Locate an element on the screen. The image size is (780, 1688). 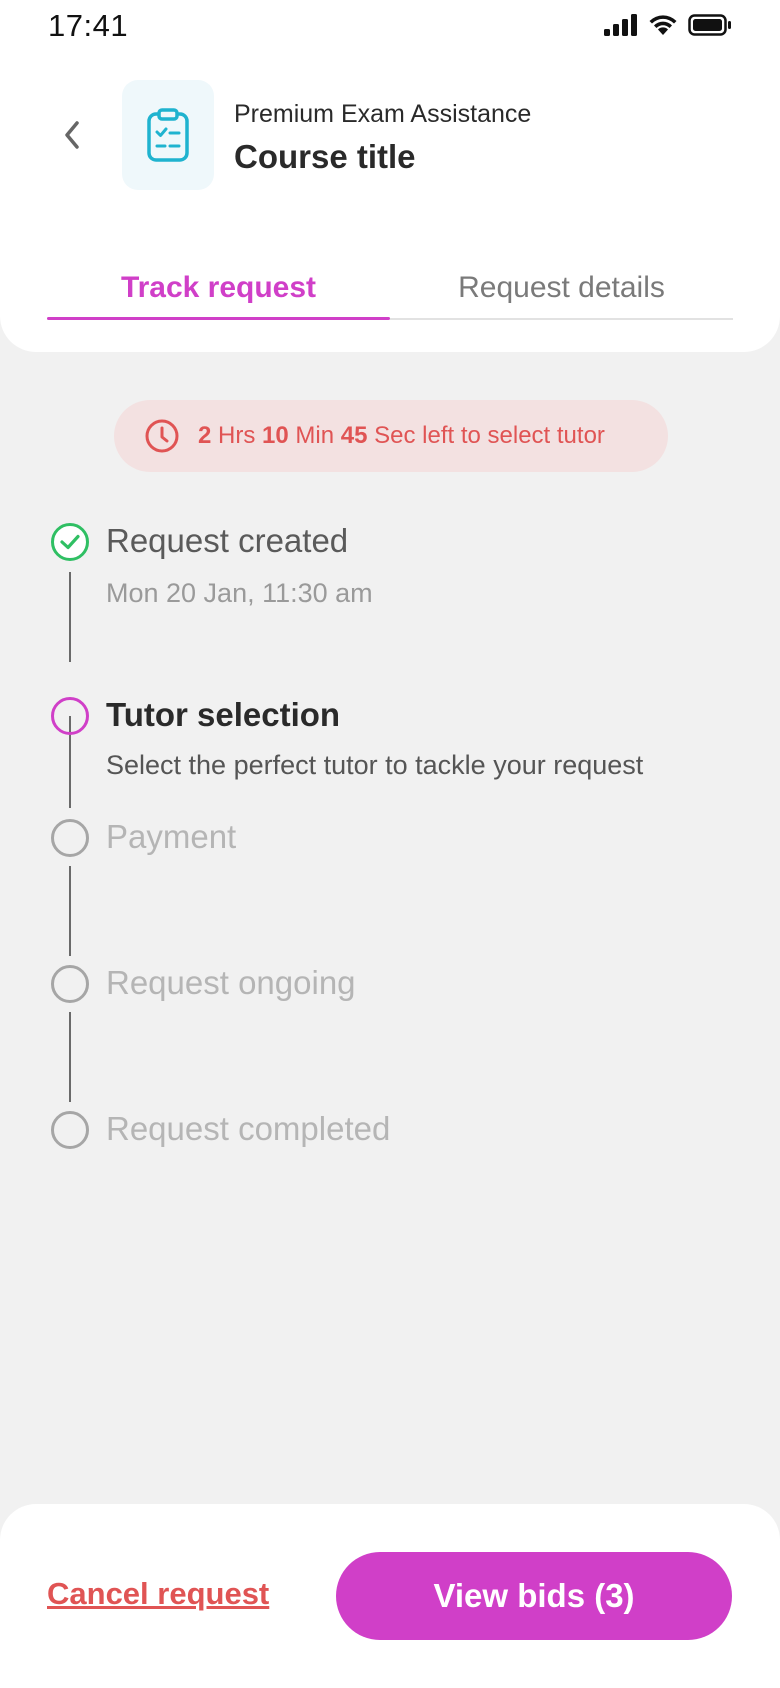
step-done-marker is located at coordinates (70, 542).